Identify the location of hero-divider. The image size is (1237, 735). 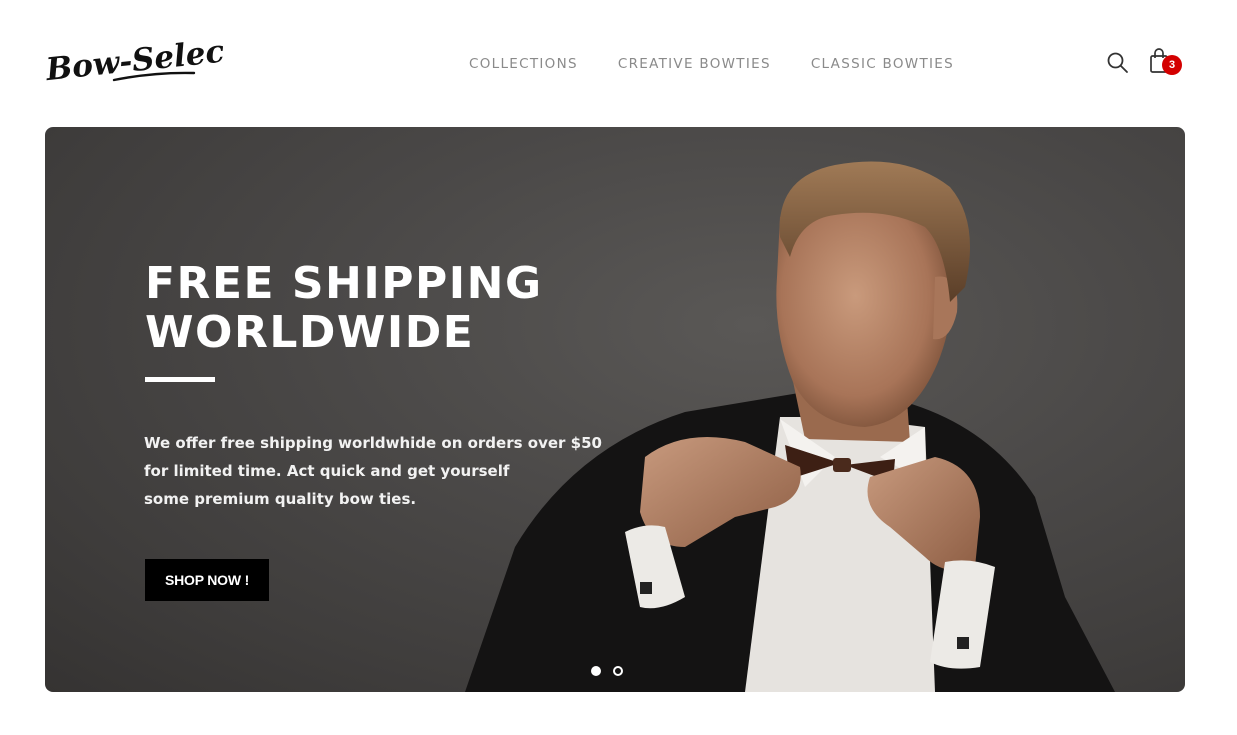
(180, 379).